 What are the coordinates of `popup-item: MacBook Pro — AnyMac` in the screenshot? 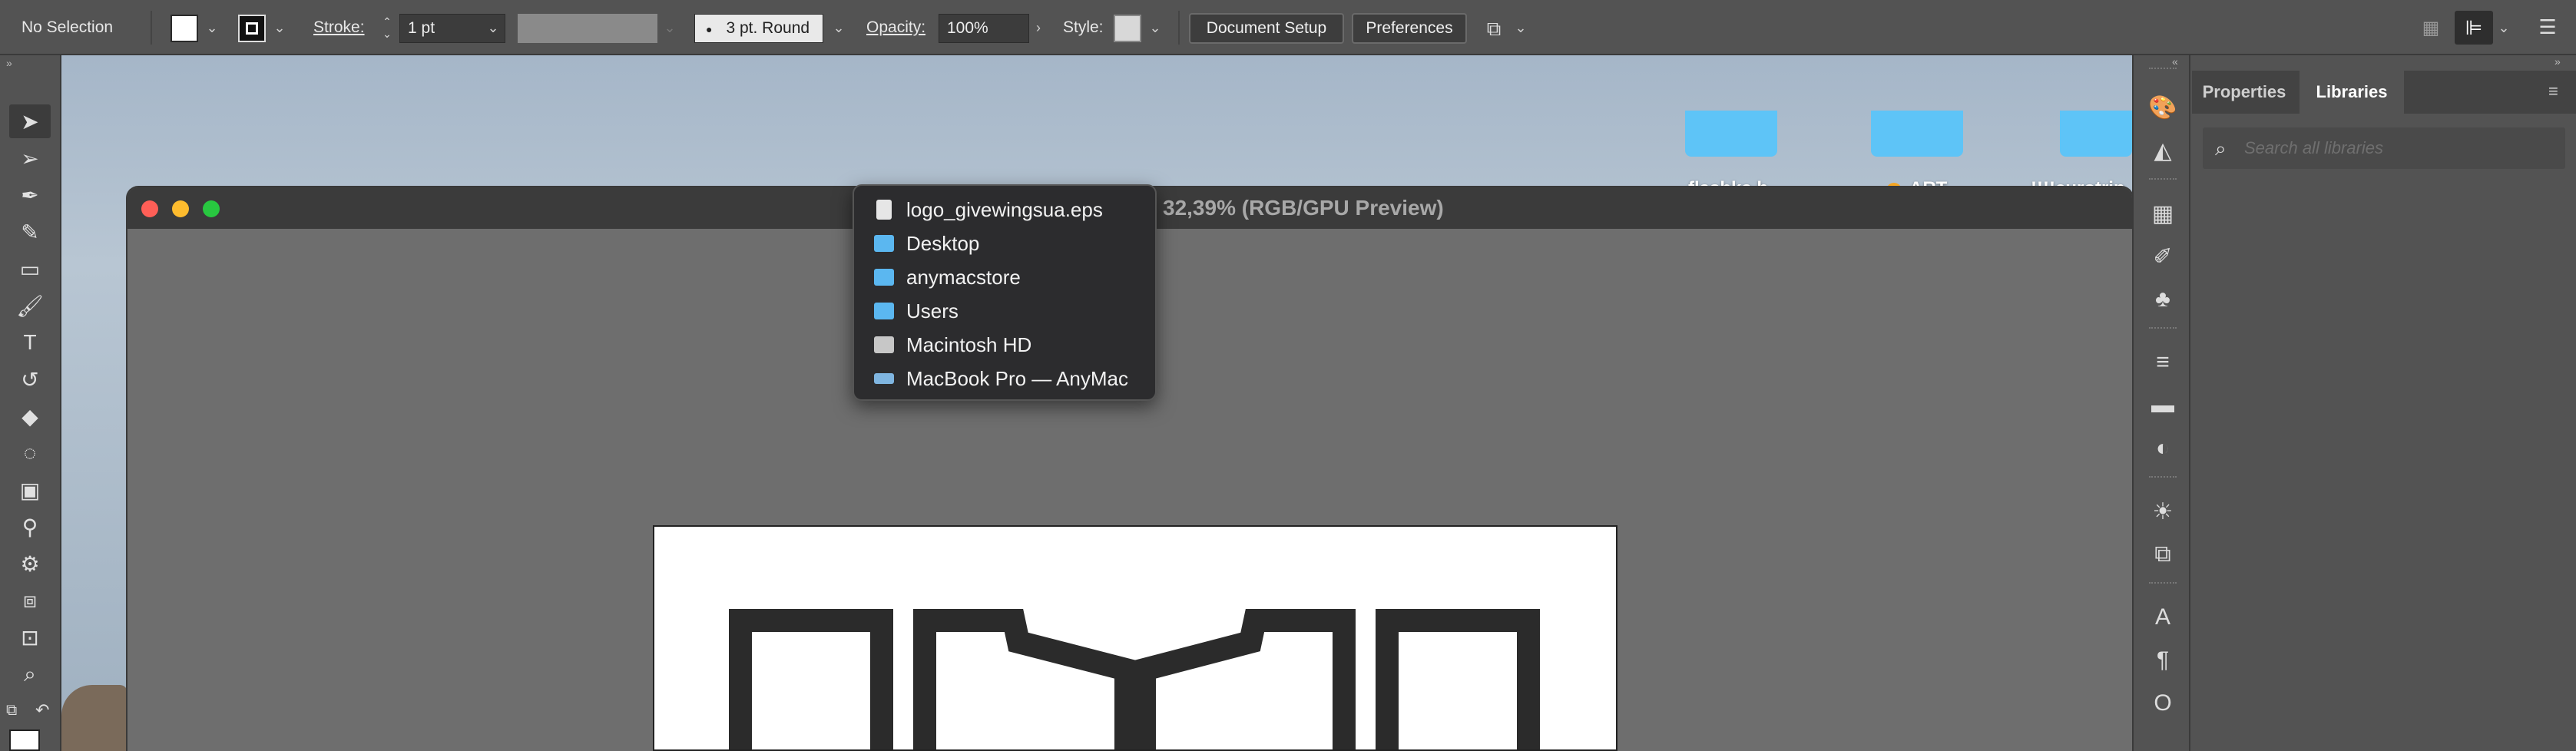 It's located at (1001, 379).